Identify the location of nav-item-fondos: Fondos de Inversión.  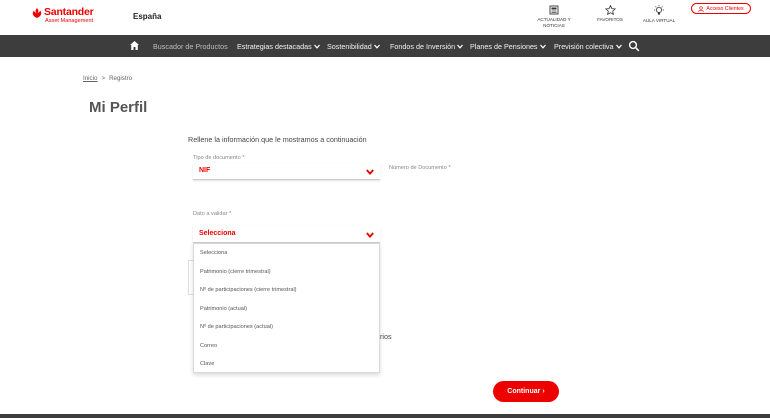
(427, 46).